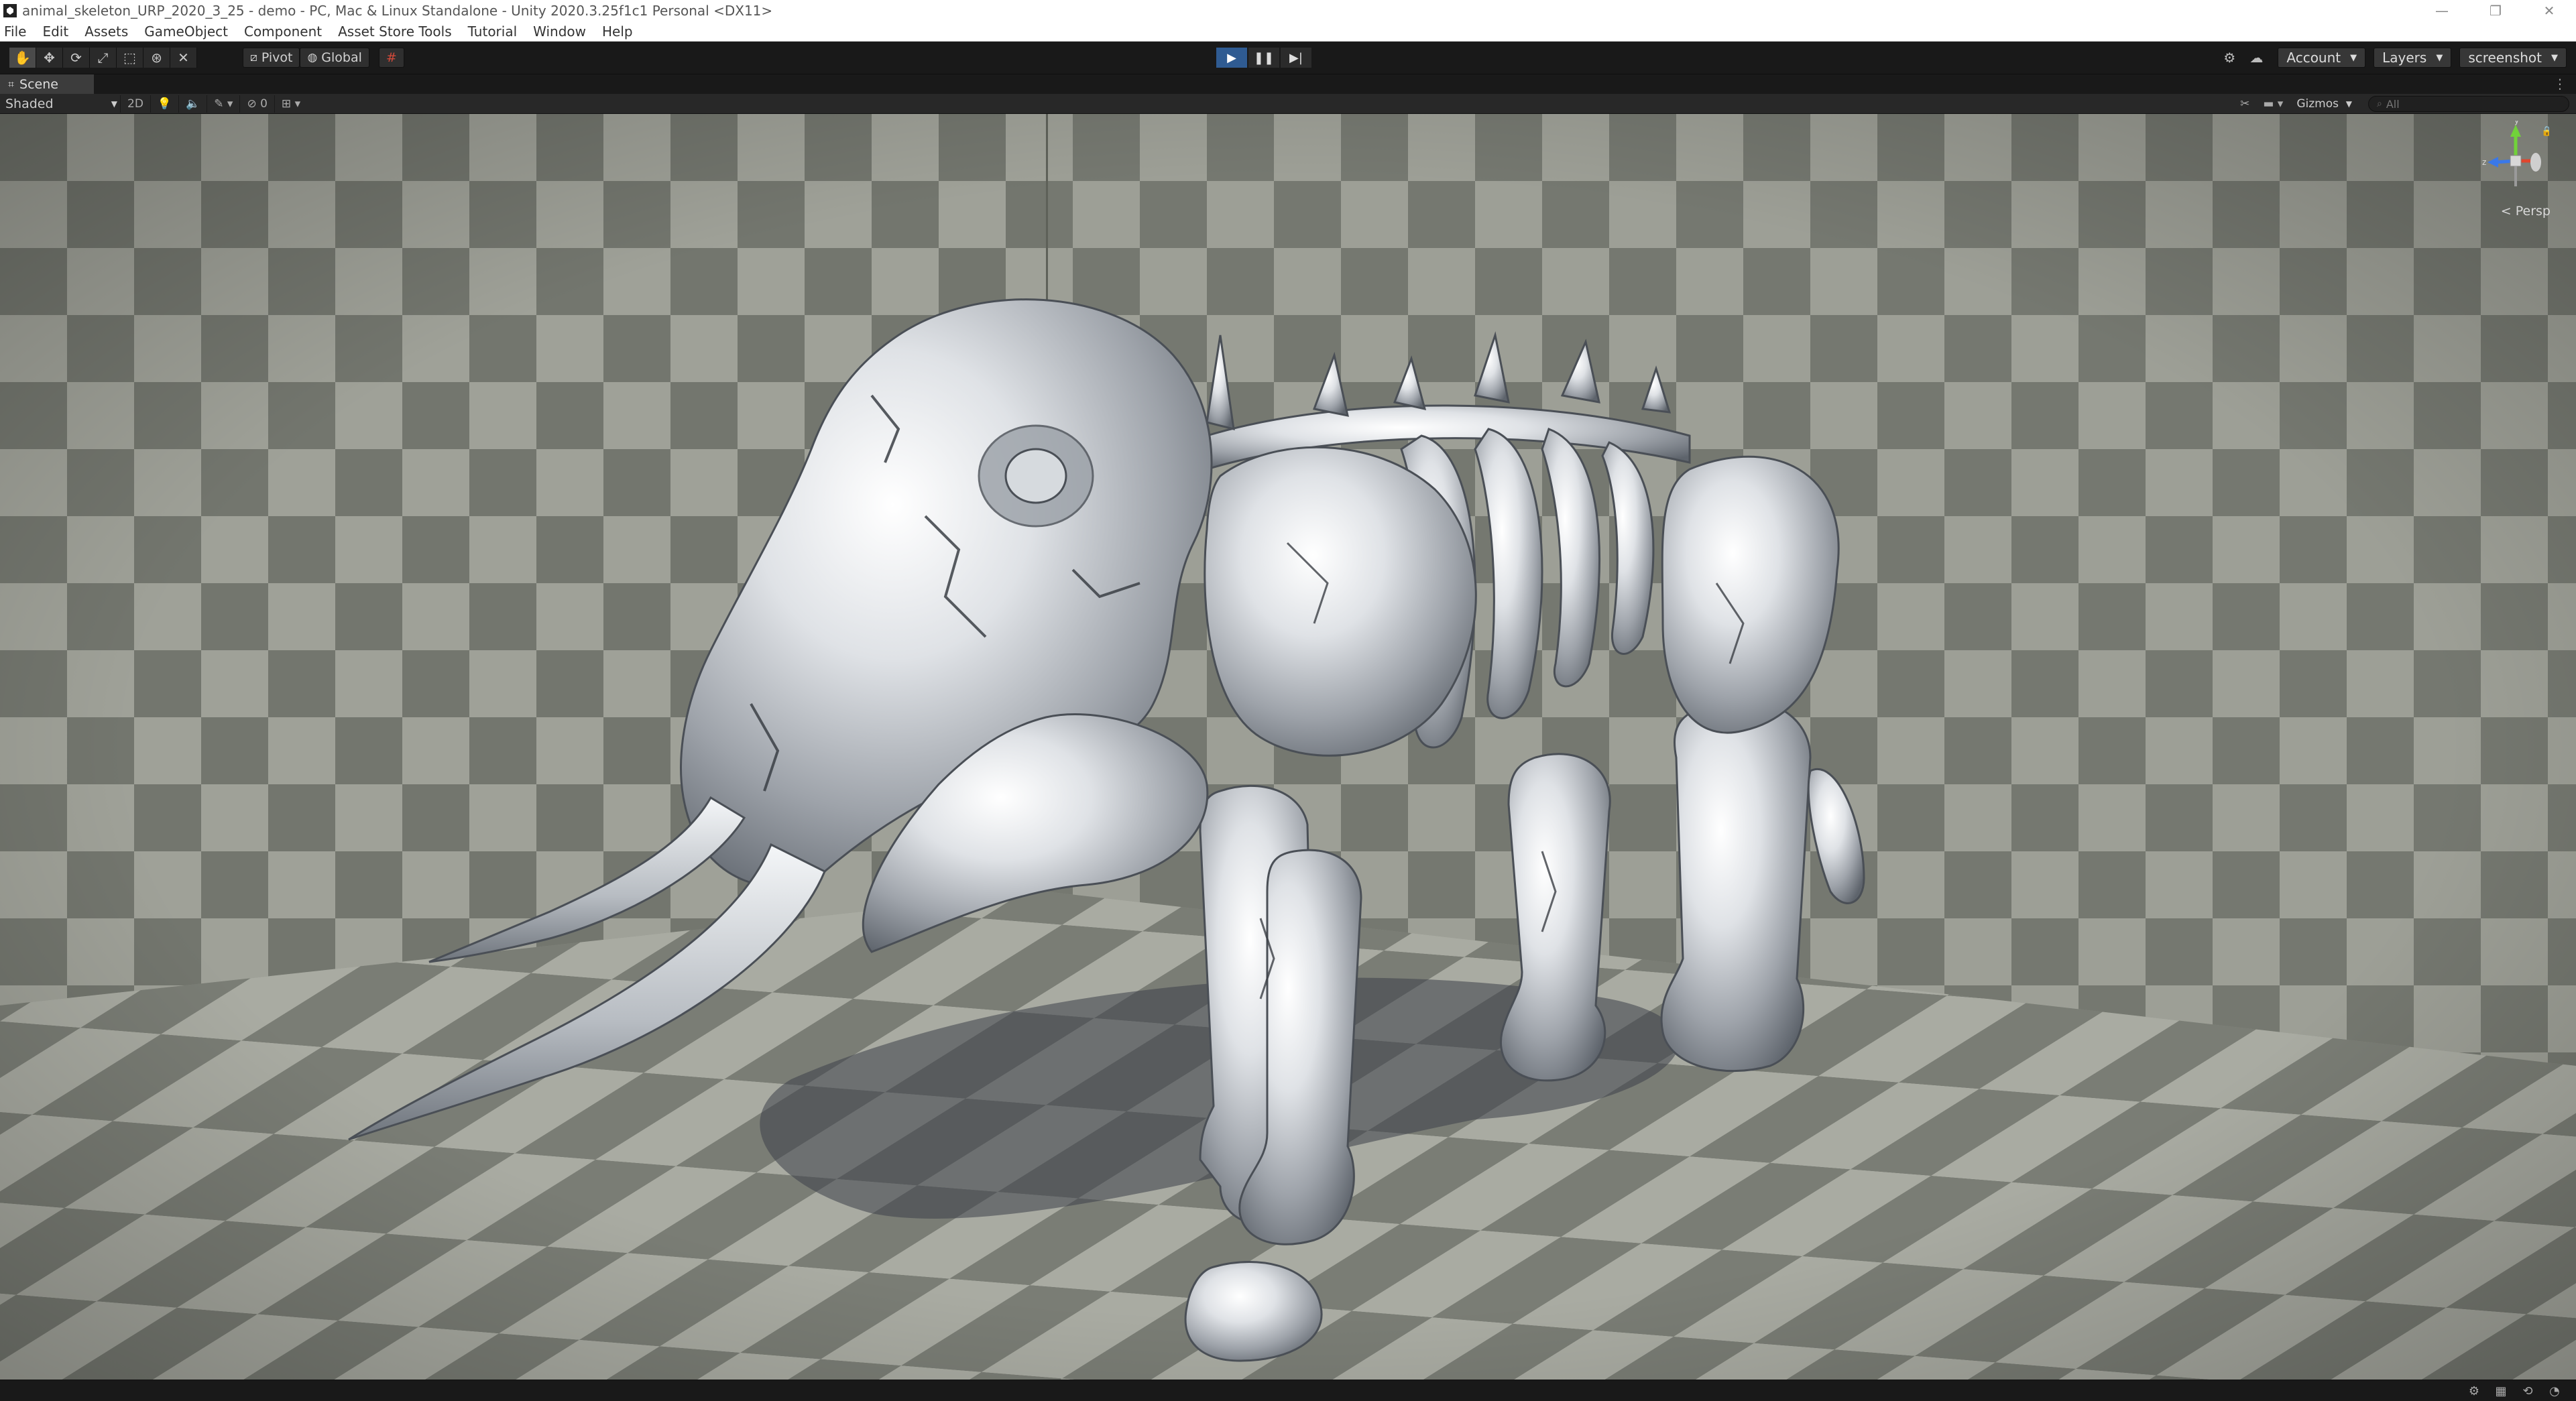 The width and height of the screenshot is (2576, 1401). What do you see at coordinates (1231, 58) in the screenshot?
I see `play-button: ▶` at bounding box center [1231, 58].